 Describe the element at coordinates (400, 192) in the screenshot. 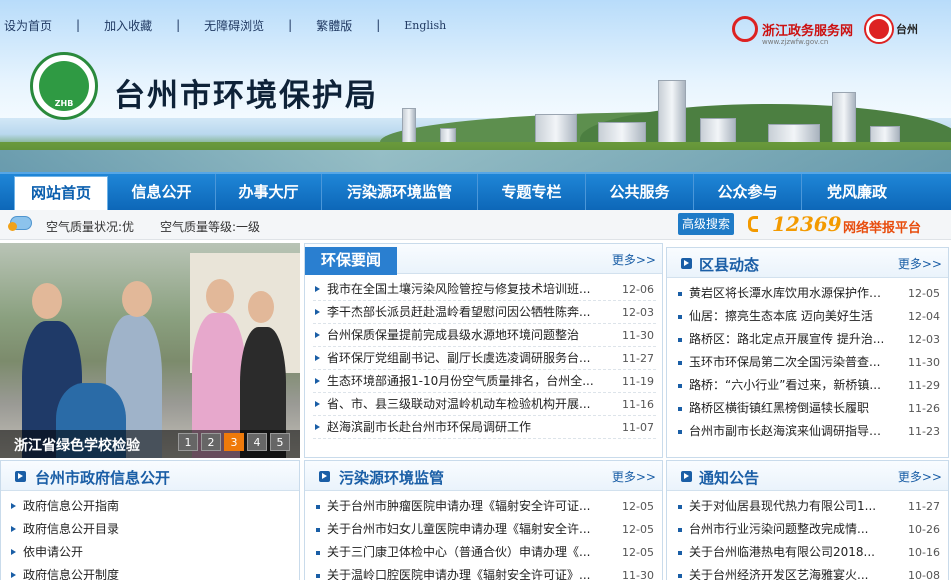

I see `nav-pollution-supervision: 污染源环境监管` at that location.